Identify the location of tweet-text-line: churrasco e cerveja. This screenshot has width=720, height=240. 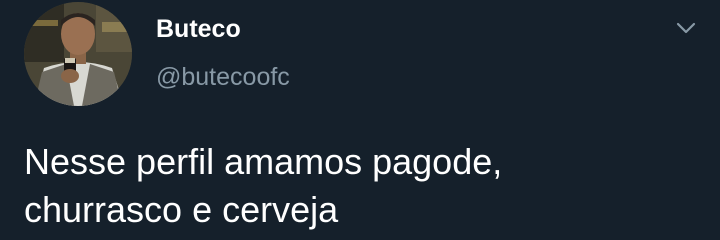
(181, 209).